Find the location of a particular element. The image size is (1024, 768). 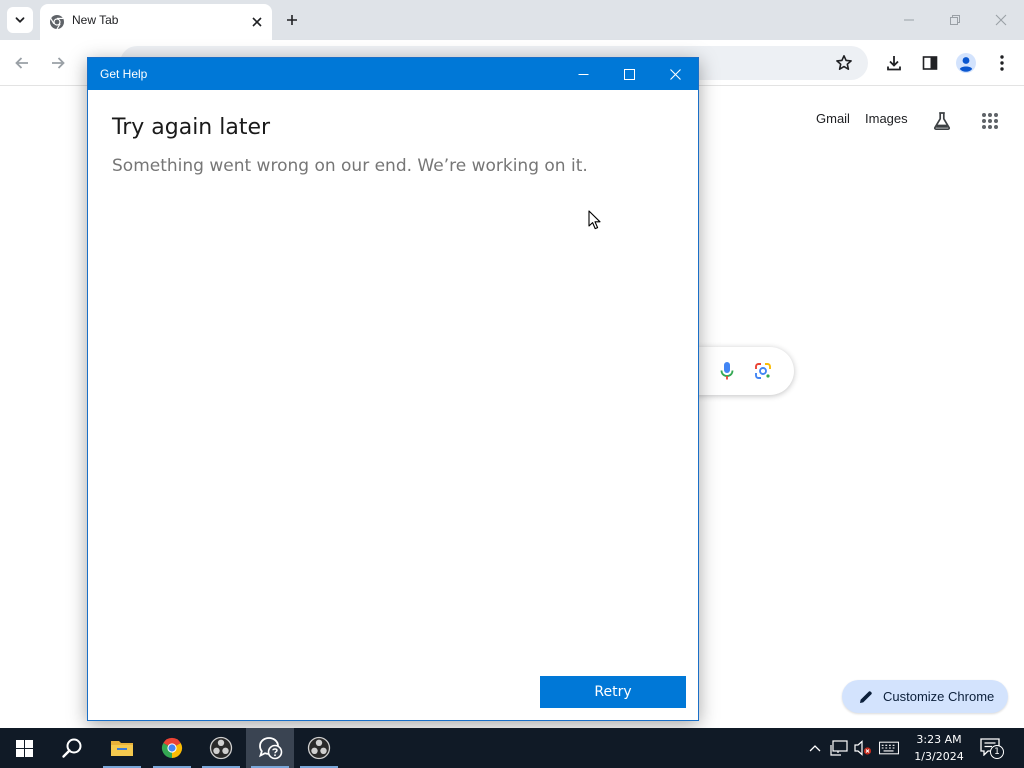

side-panel-icon is located at coordinates (930, 63).